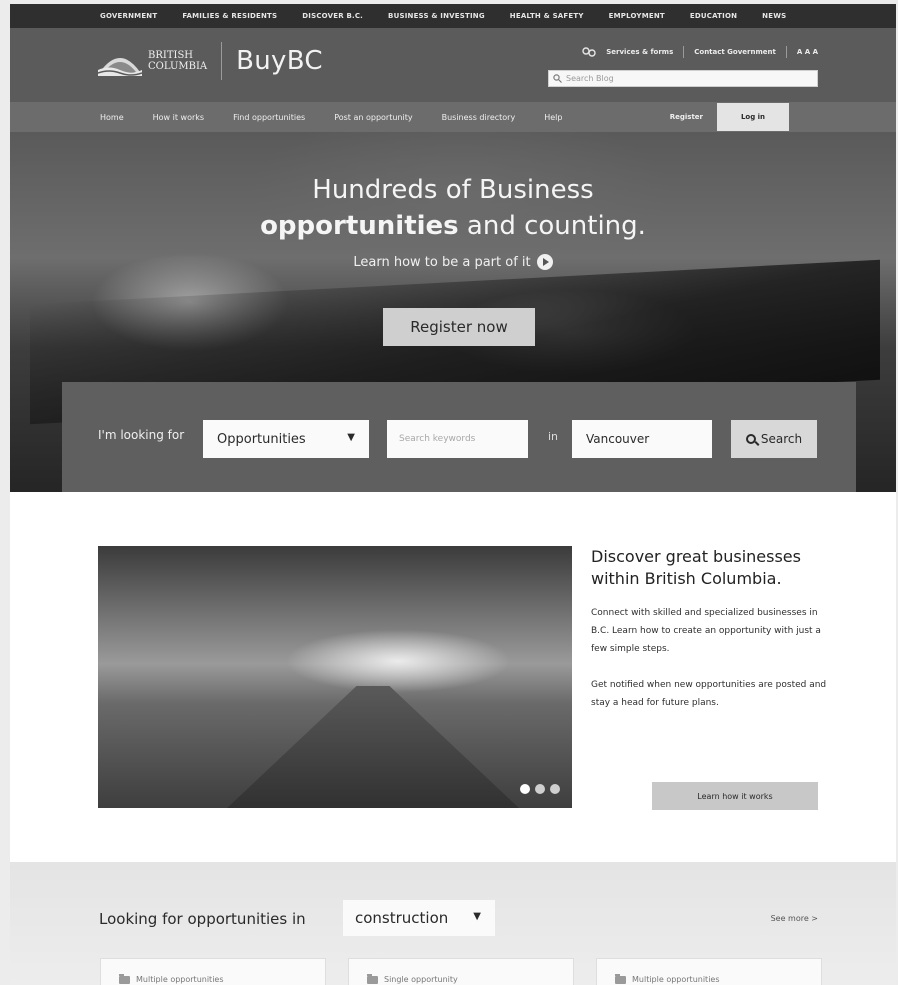 Image resolution: width=898 pixels, height=985 pixels. I want to click on blog-search-box, so click(683, 78).